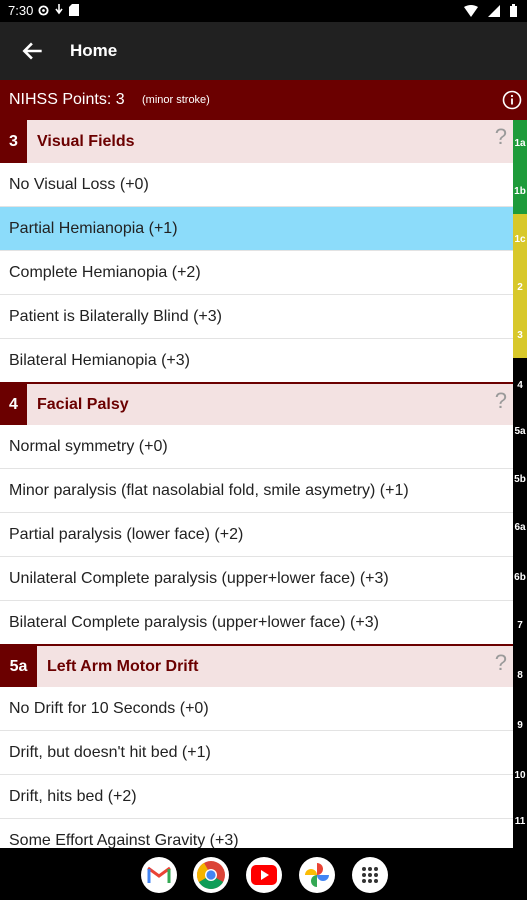 This screenshot has height=900, width=527. What do you see at coordinates (21, 10) in the screenshot?
I see `status-time: 7:30` at bounding box center [21, 10].